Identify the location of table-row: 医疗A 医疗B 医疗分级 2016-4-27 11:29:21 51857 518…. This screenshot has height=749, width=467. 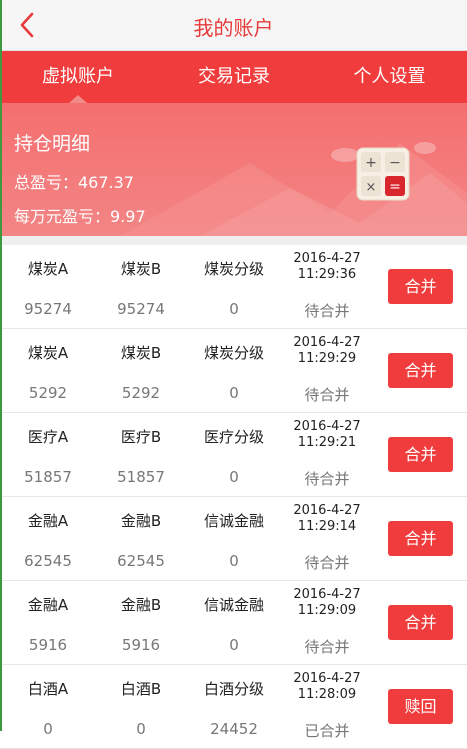
(233, 455).